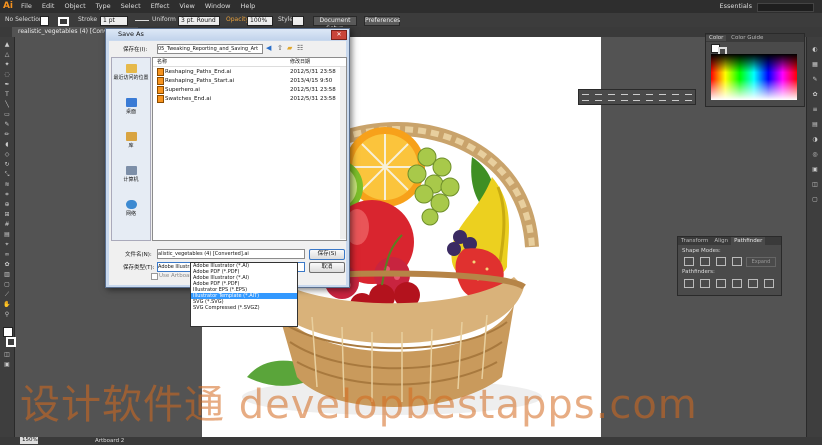 This screenshot has height=445, width=822. Describe the element at coordinates (186, 6) in the screenshot. I see `menu-view: View` at that location.